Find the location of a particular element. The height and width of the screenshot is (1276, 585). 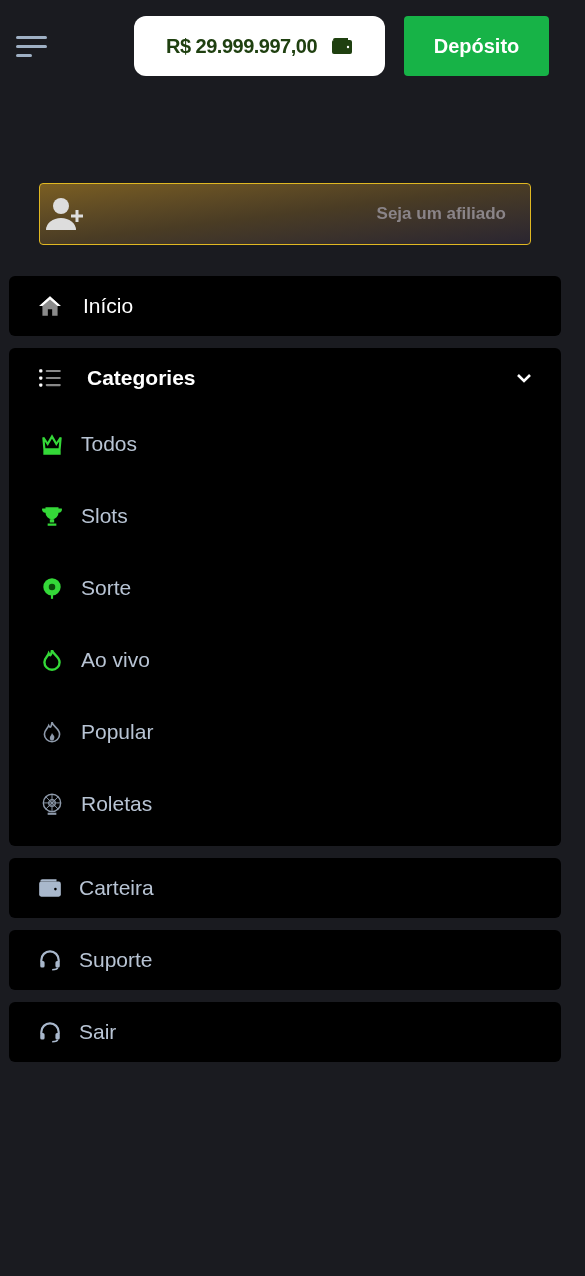

affiliate-label: Seja um afiliado is located at coordinates (441, 214).